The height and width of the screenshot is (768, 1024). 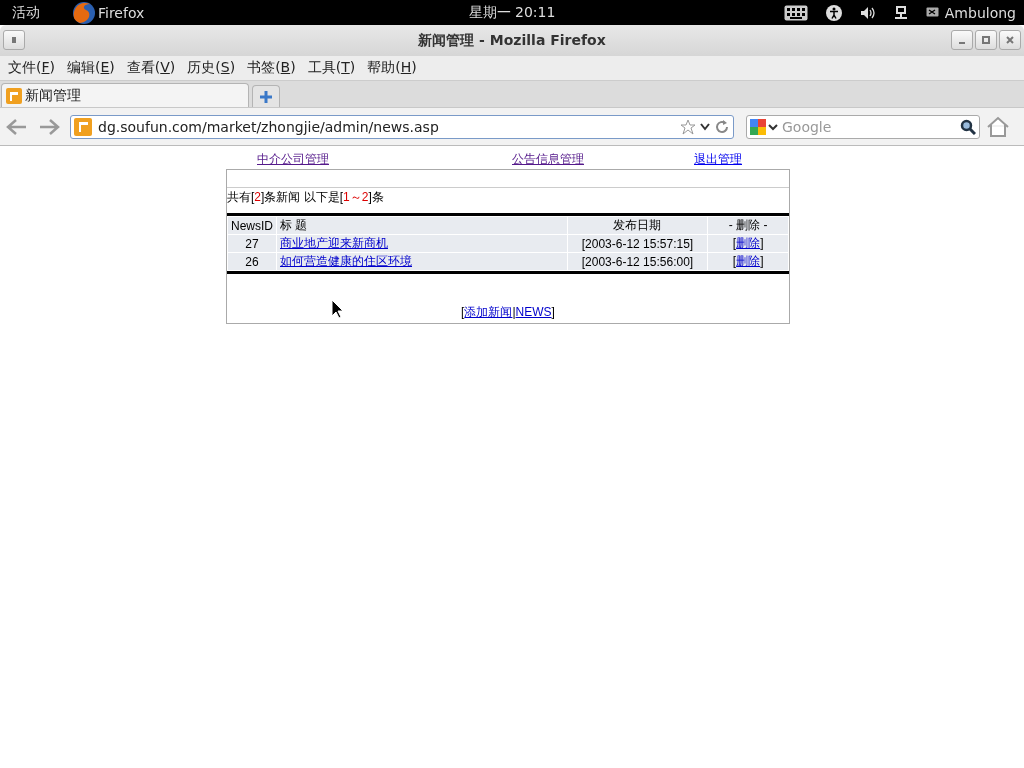 I want to click on plus-icon, so click(x=266, y=96).